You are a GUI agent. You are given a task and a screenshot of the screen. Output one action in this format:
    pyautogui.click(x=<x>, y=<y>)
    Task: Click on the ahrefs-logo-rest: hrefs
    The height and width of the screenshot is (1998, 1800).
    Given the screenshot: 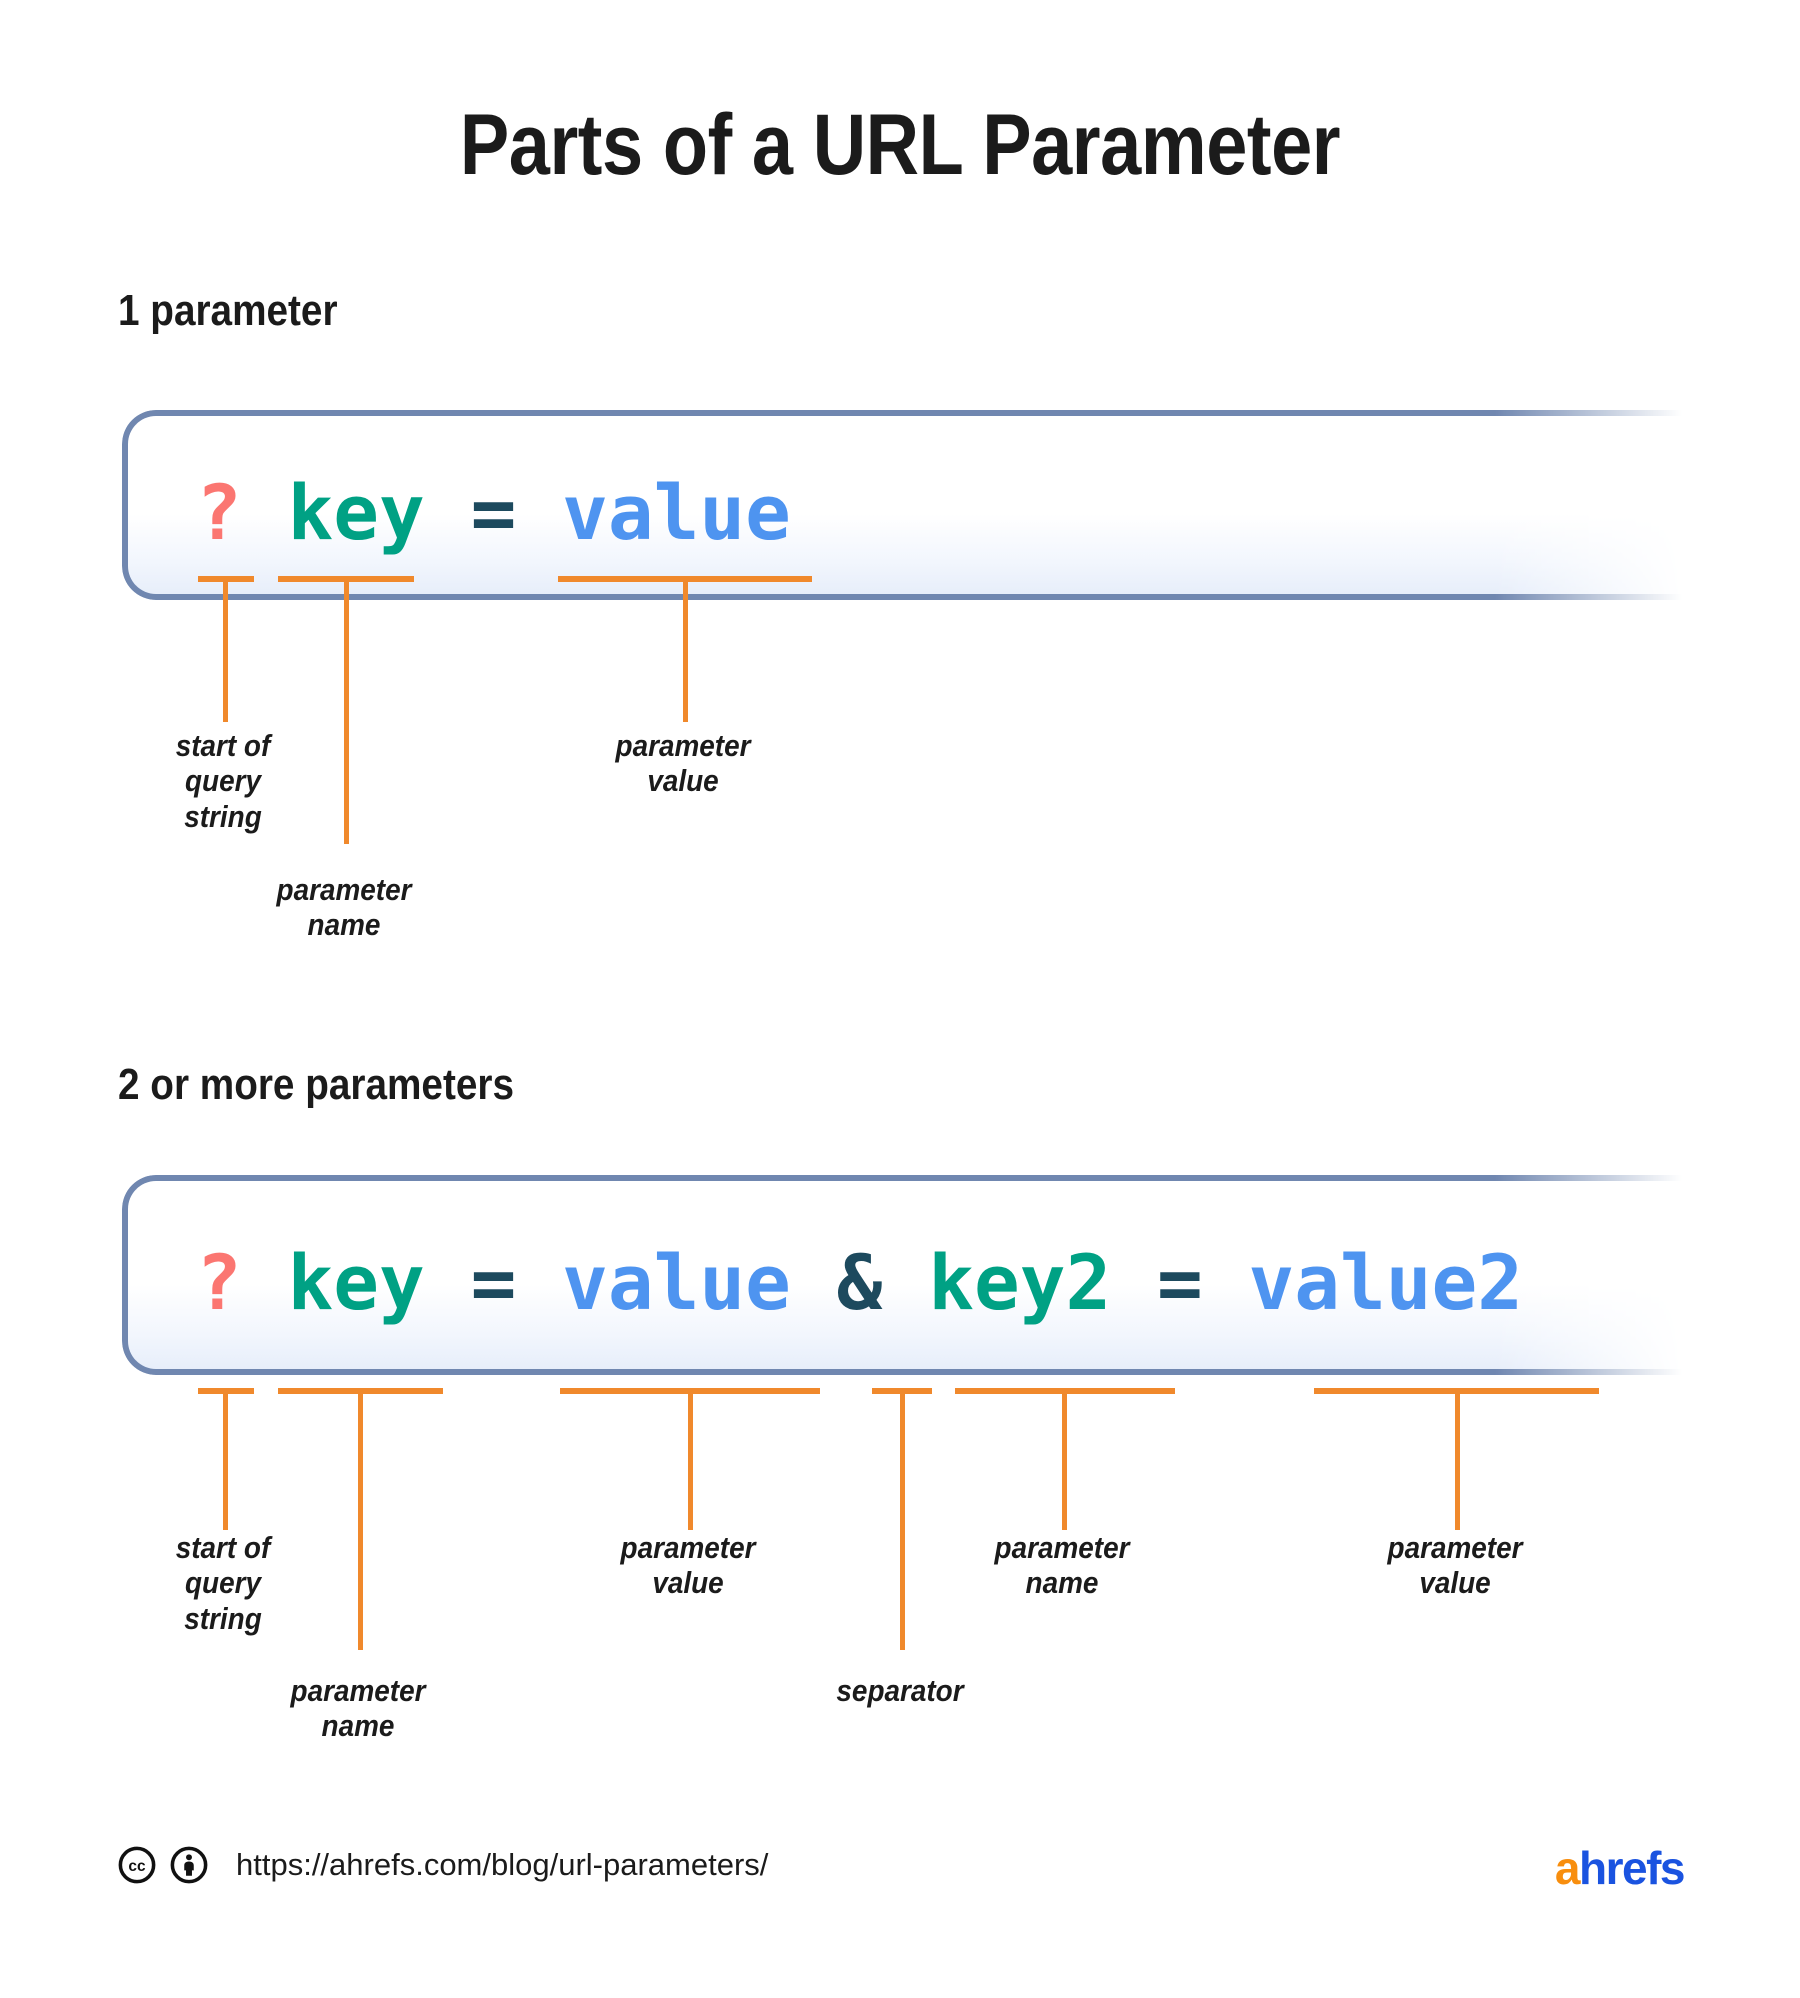 What is the action you would take?
    pyautogui.click(x=1632, y=1868)
    